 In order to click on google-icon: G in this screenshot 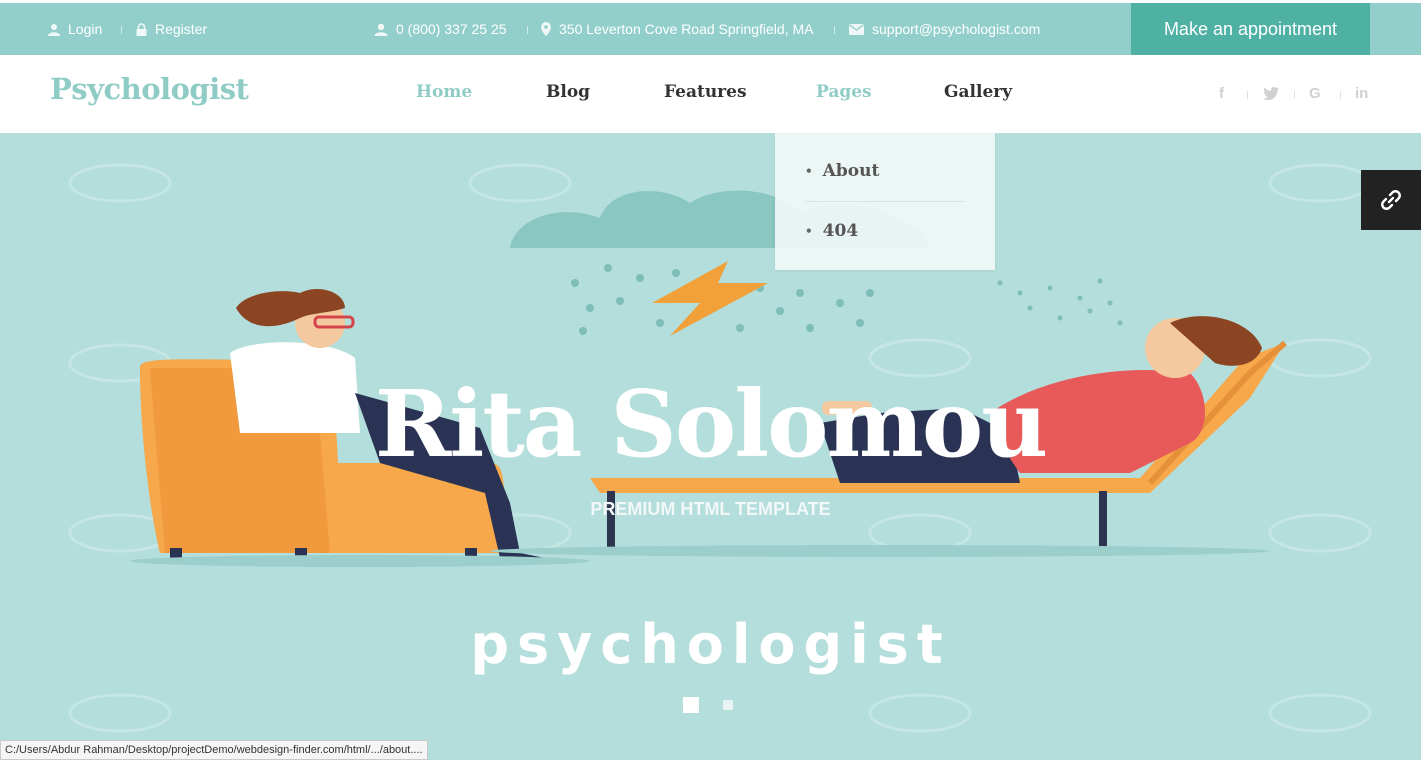, I will do `click(1315, 93)`.